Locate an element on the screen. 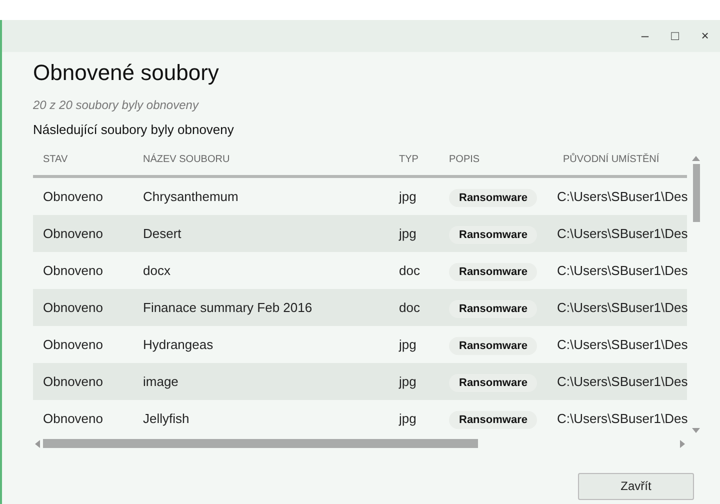  close-button: Zavřít is located at coordinates (636, 486).